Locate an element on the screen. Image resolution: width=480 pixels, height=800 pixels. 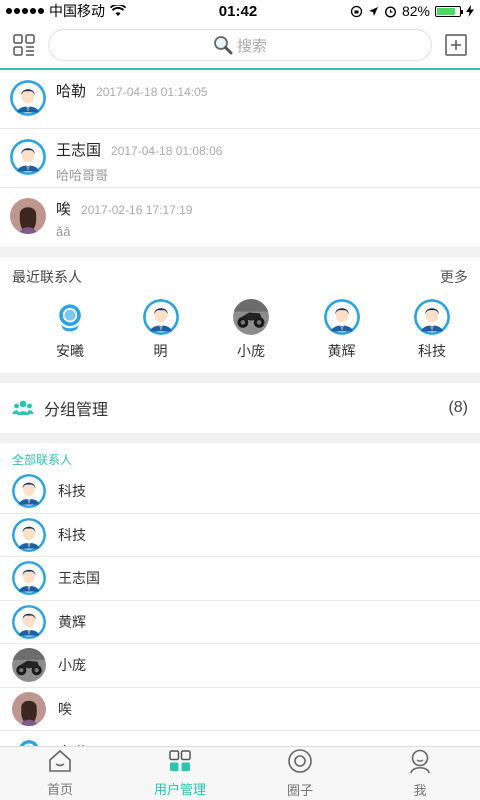
contact-name: 唉 is located at coordinates (65, 708).